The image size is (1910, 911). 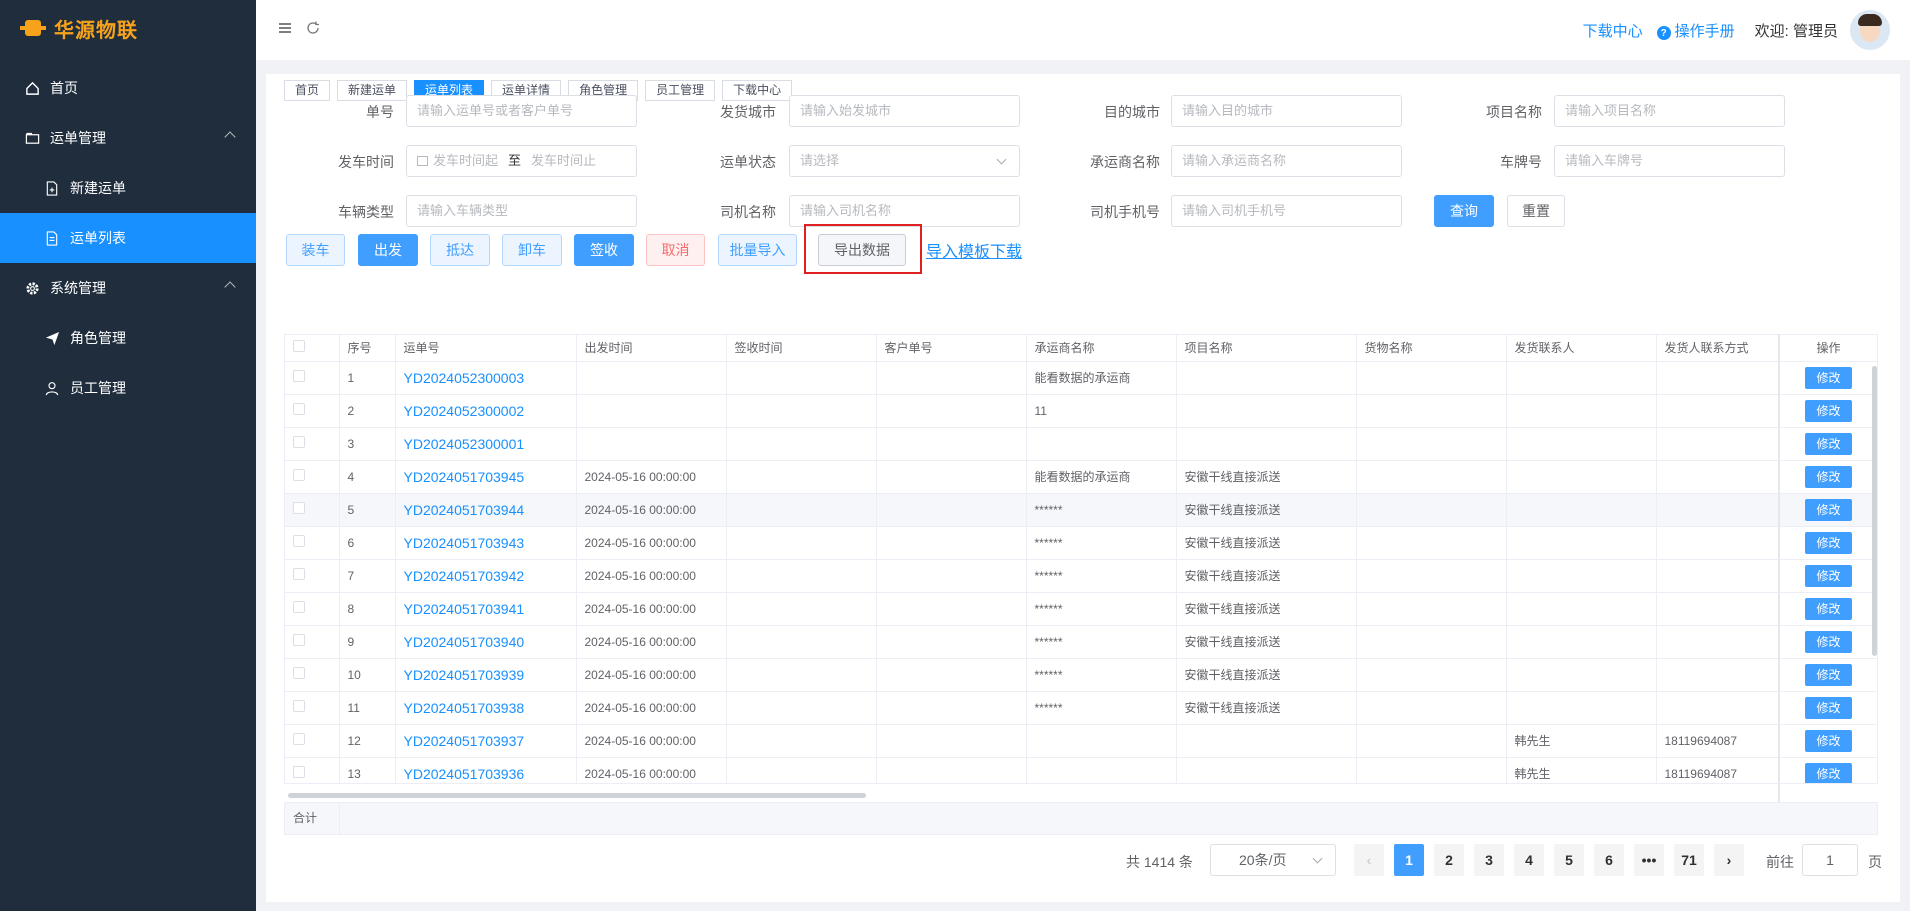 I want to click on hamburger-icon, so click(x=285, y=30).